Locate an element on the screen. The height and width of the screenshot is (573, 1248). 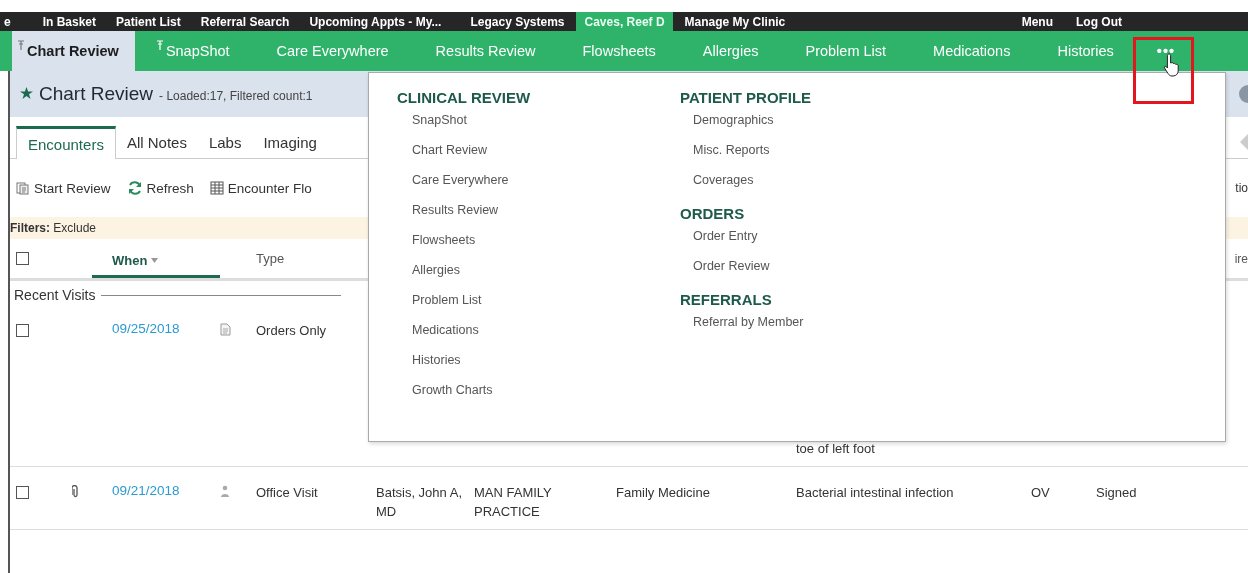
table-cell-text: Family Medicine is located at coordinates (663, 493).